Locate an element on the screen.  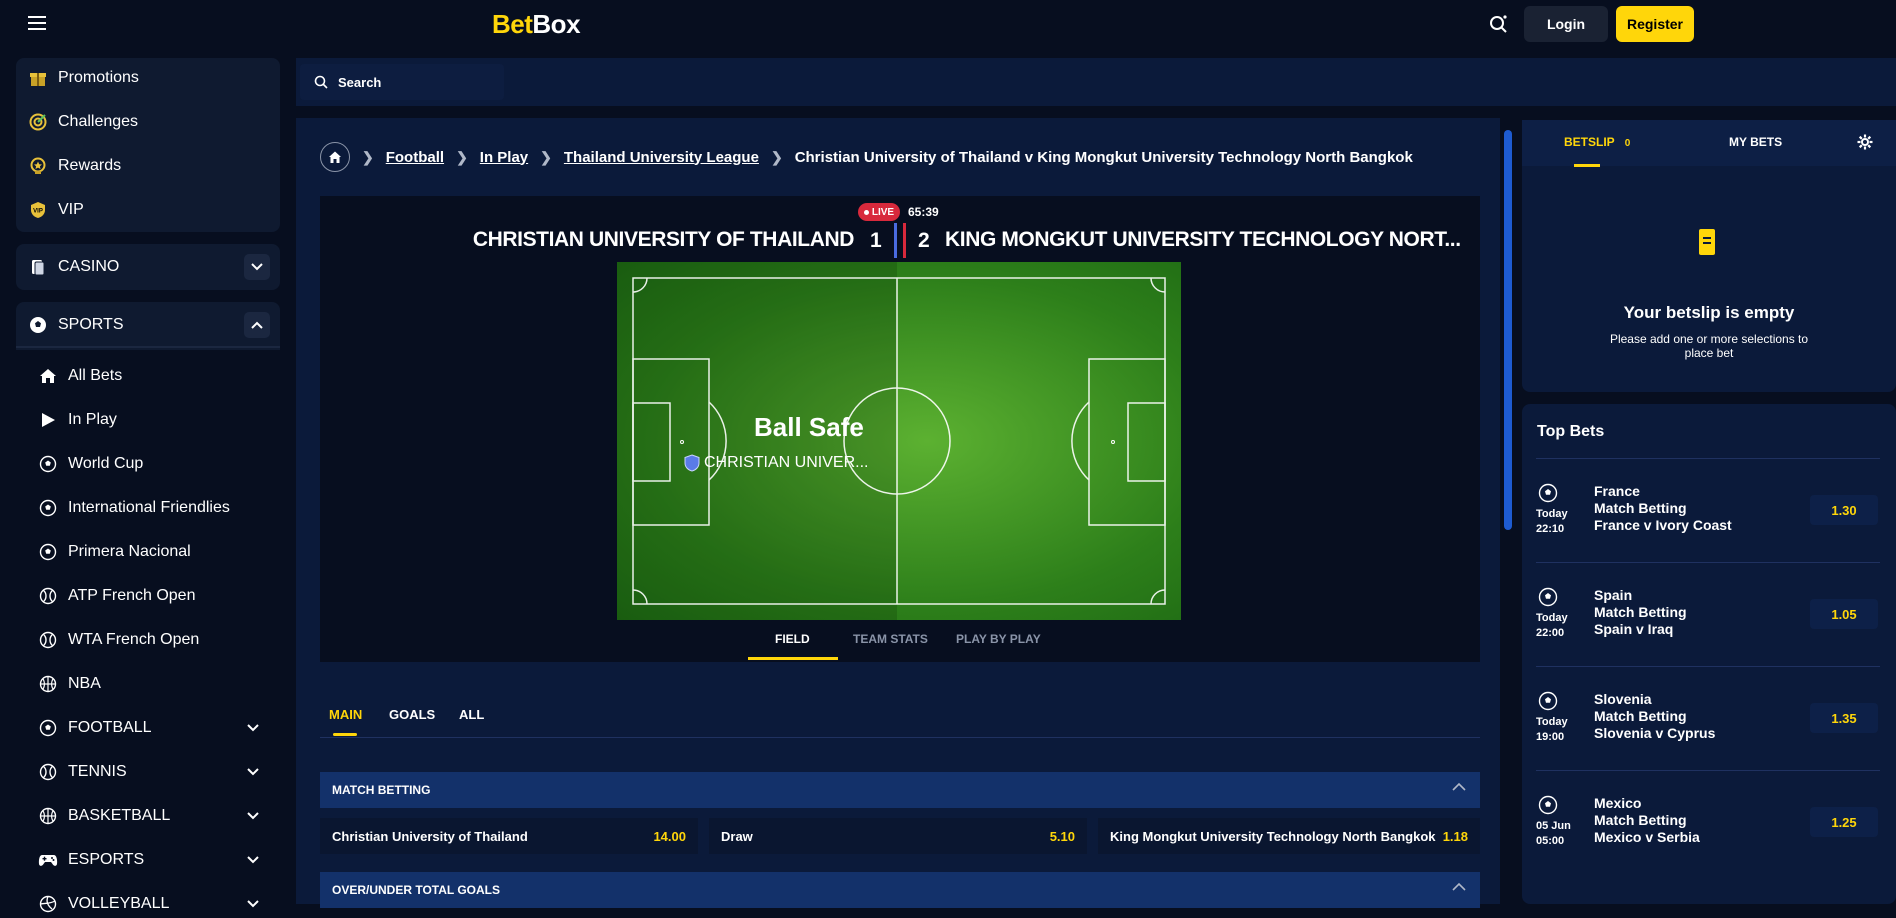
match-clock: 65:39 is located at coordinates (923, 212).